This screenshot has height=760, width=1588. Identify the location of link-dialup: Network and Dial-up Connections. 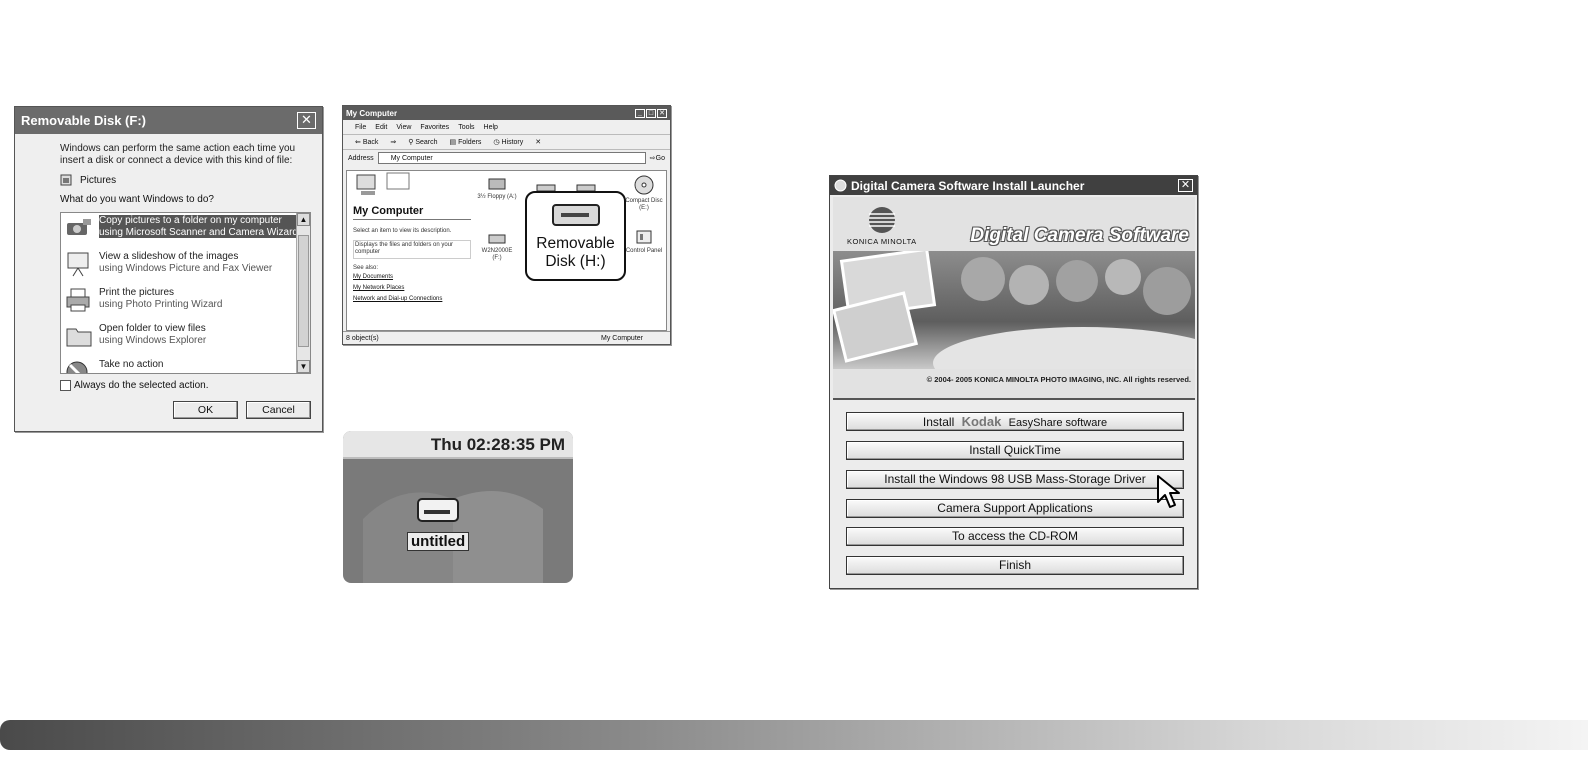
(412, 299).